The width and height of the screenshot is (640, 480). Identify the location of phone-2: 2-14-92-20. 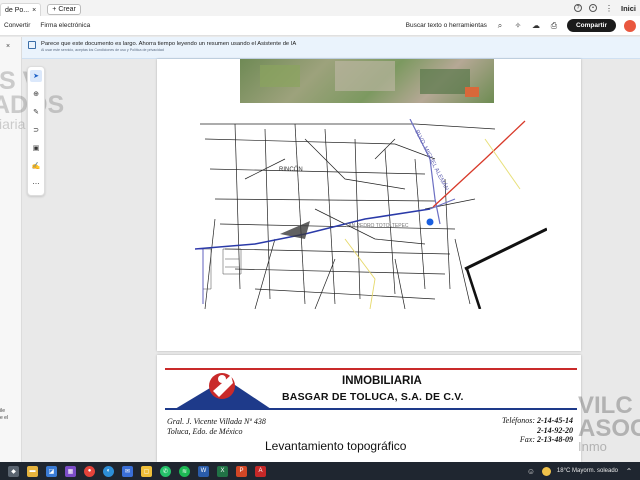
(555, 430).